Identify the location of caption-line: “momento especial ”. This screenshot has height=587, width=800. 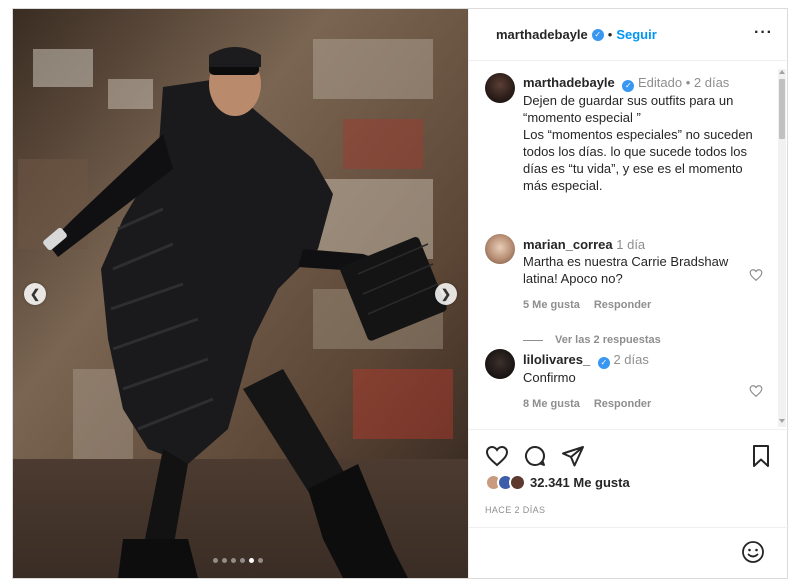
(582, 117).